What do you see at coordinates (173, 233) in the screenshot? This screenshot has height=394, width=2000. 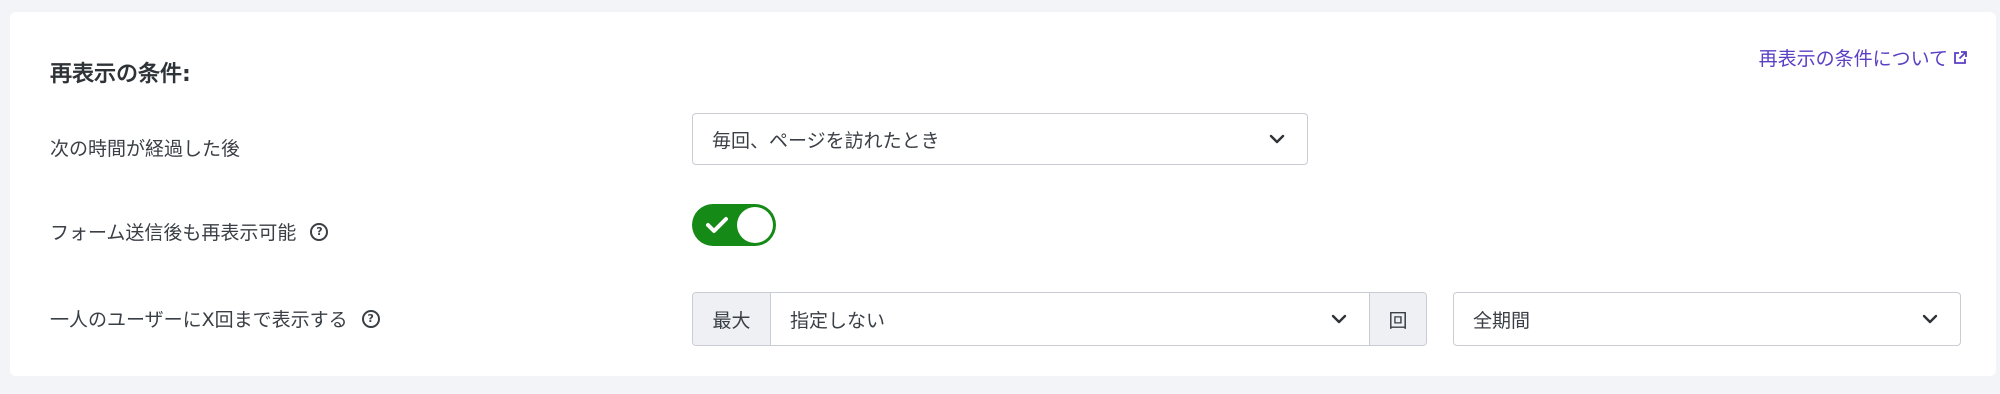 I see `after-submit-label-text: フォーム送信後も再表示可能` at bounding box center [173, 233].